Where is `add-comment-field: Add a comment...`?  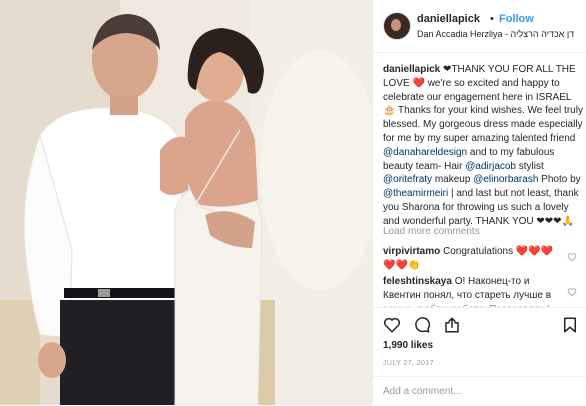
add-comment-field: Add a comment... is located at coordinates (479, 391).